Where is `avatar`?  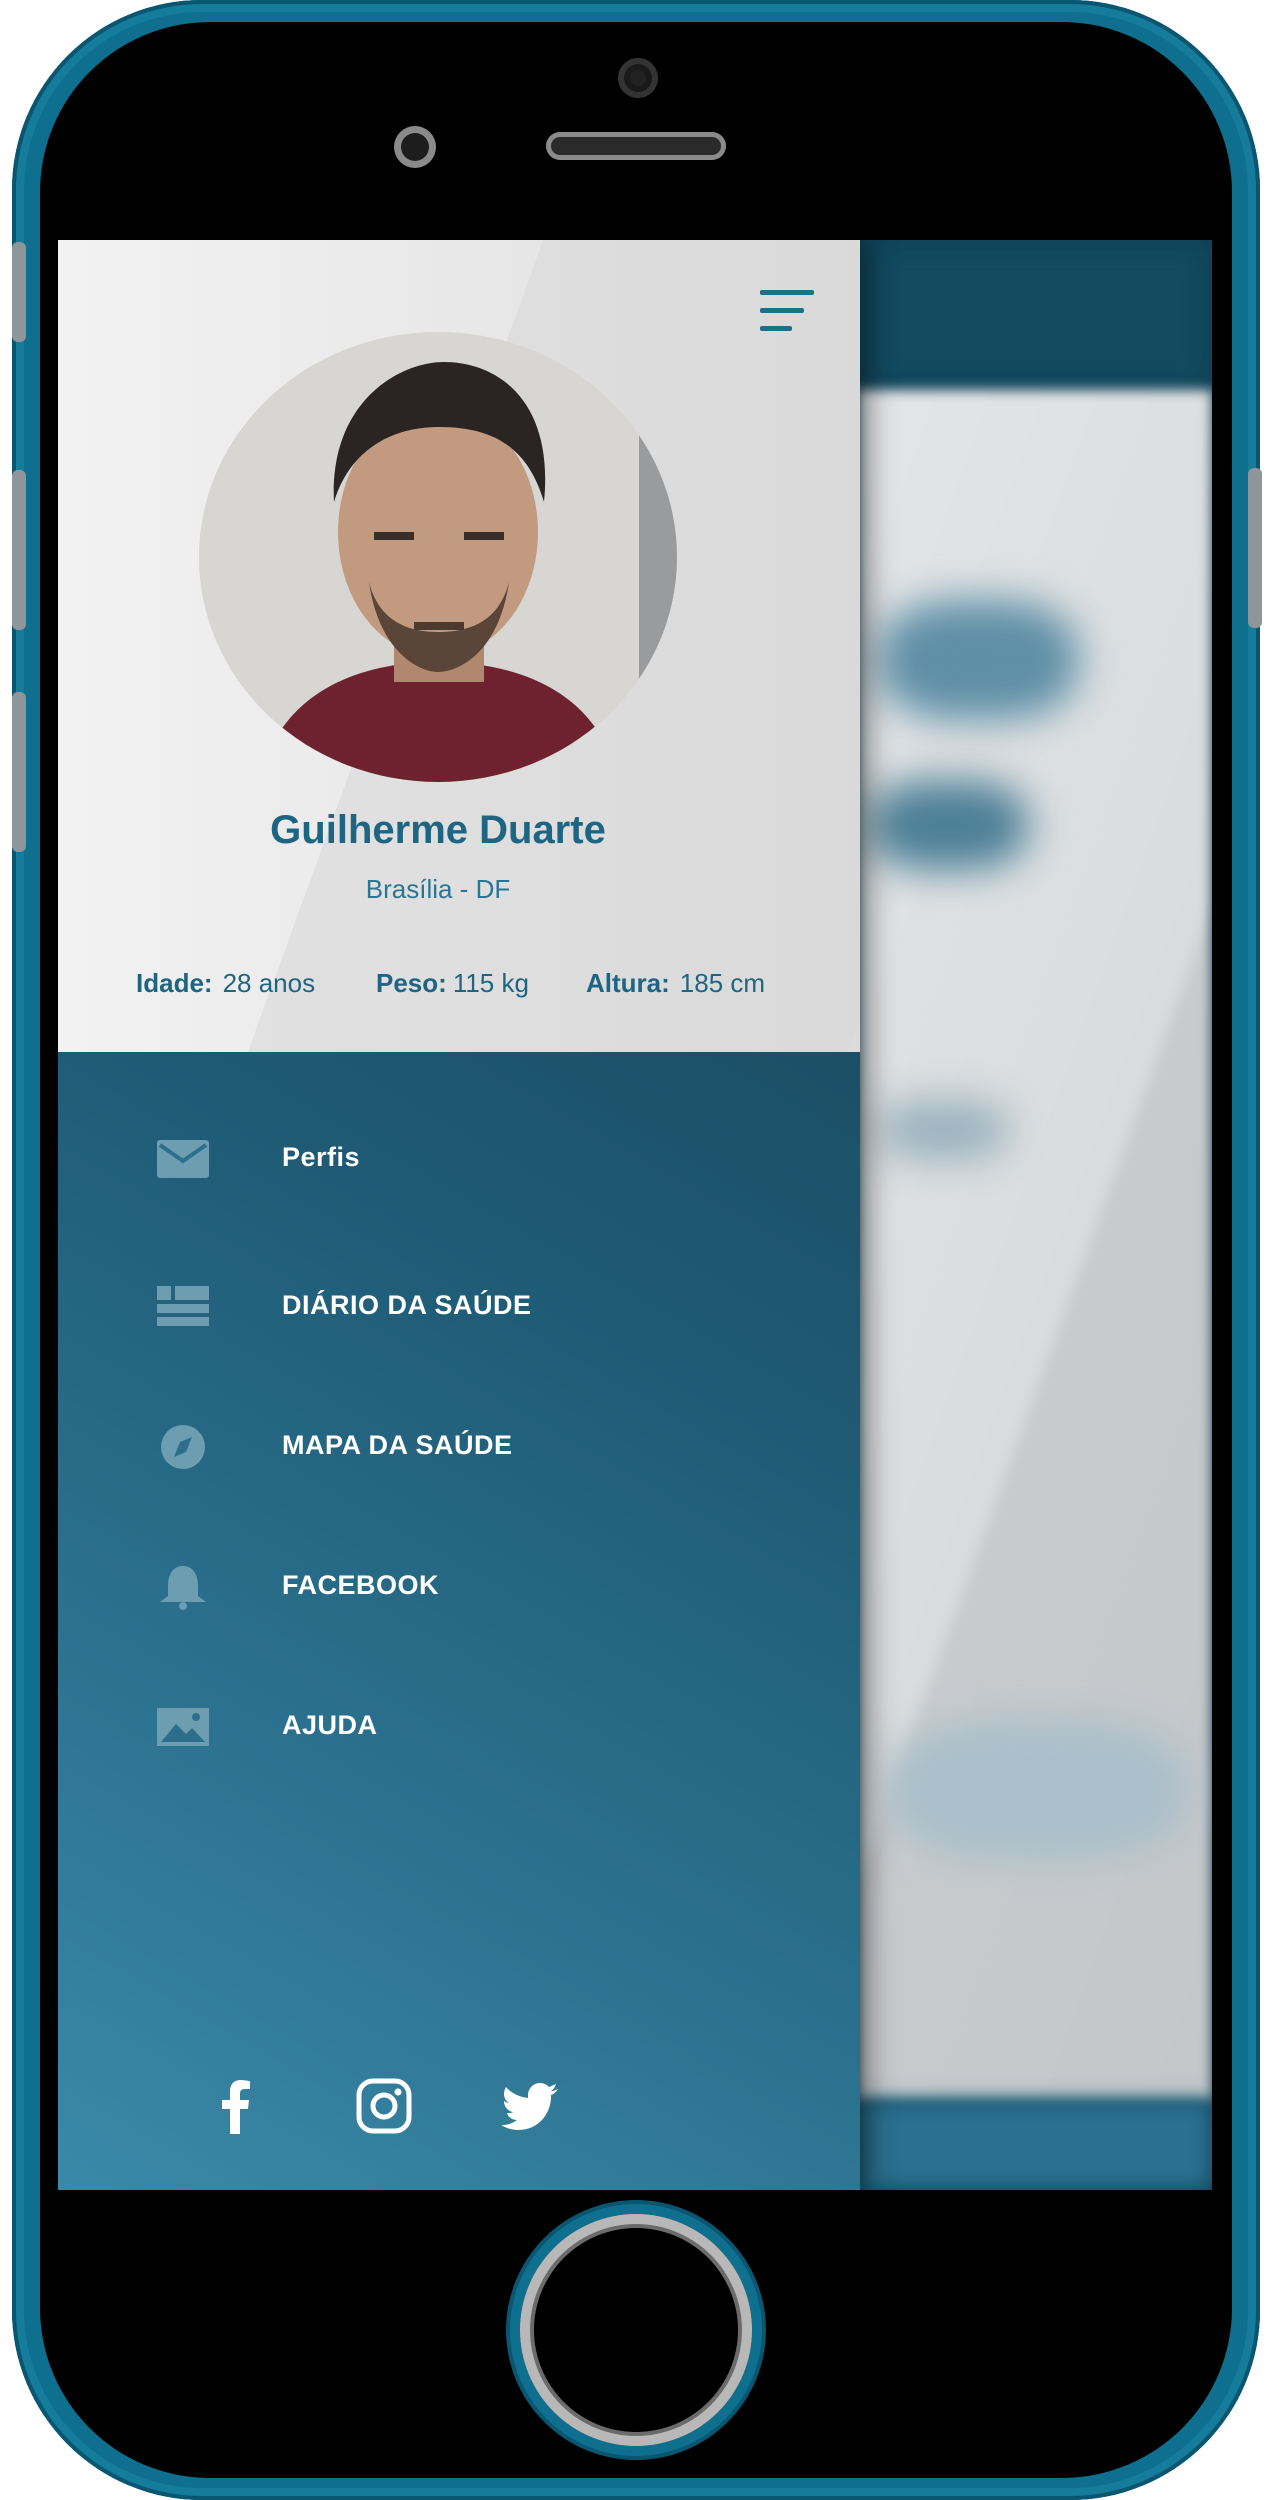 avatar is located at coordinates (438, 557).